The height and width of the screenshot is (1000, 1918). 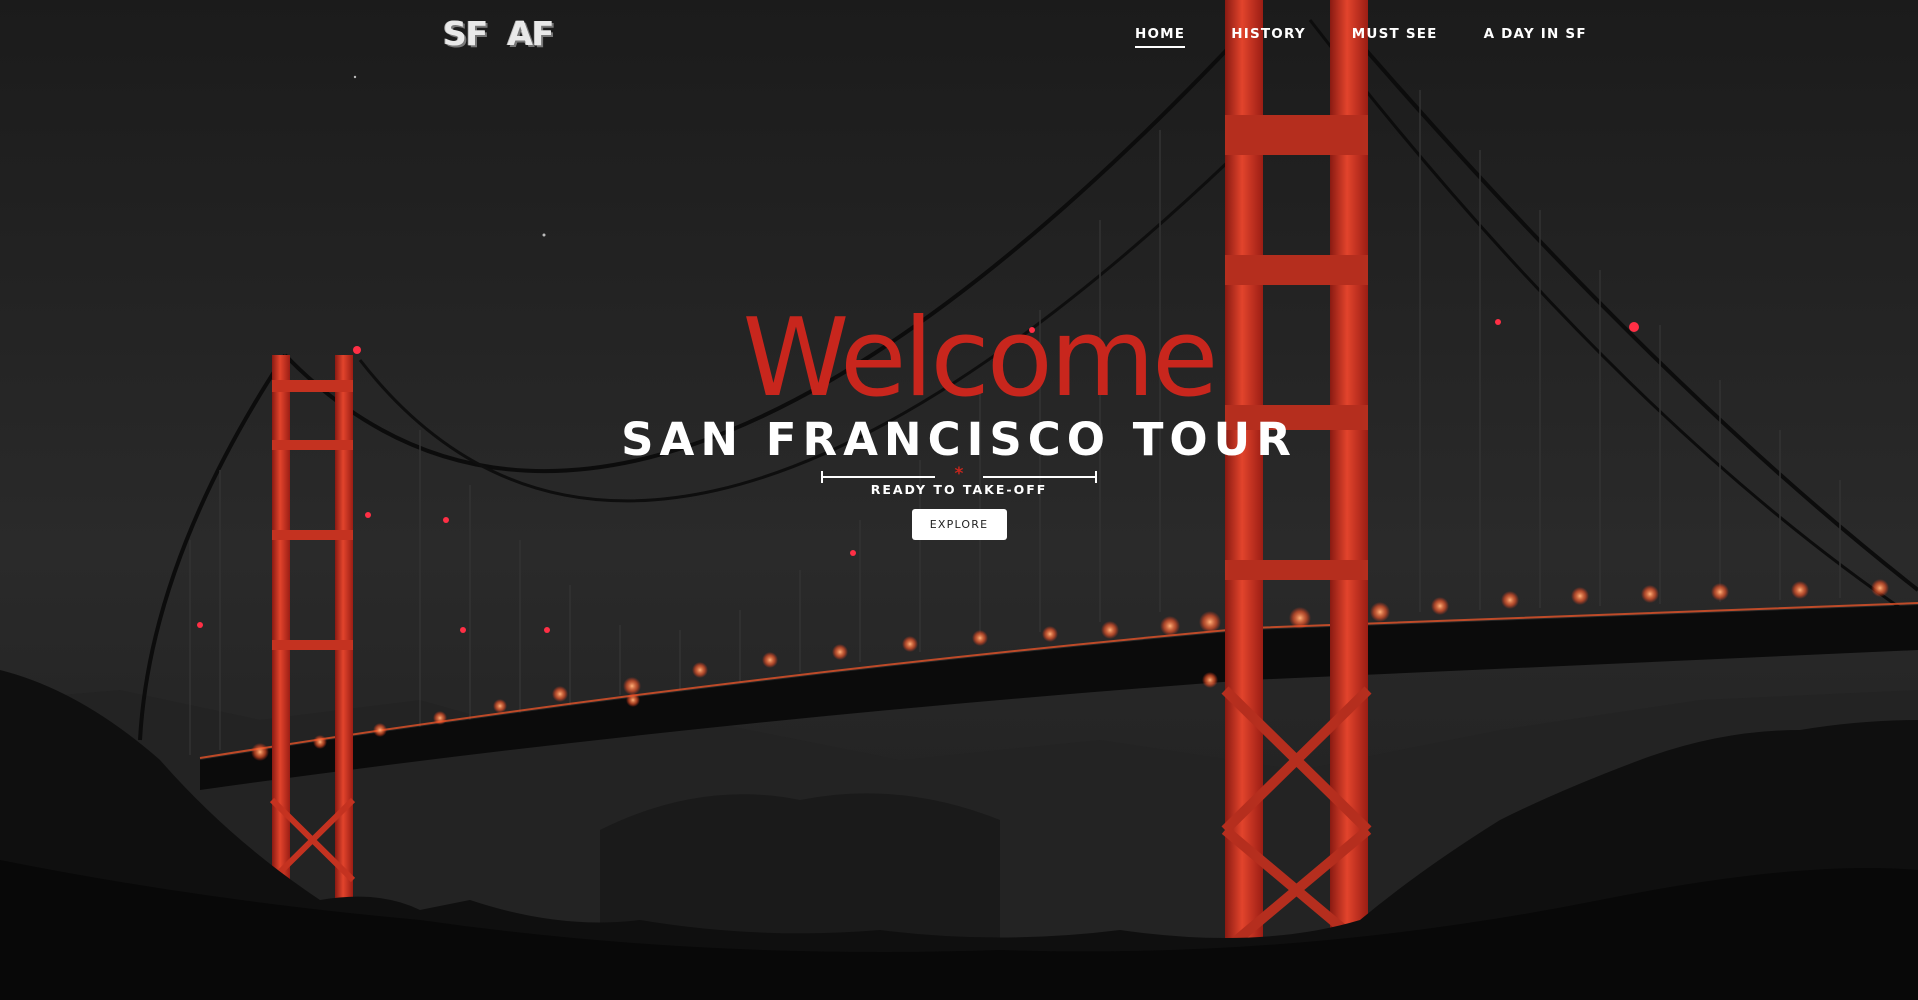 I want to click on nav-item-must-see: MUST SEE, so click(x=1395, y=37).